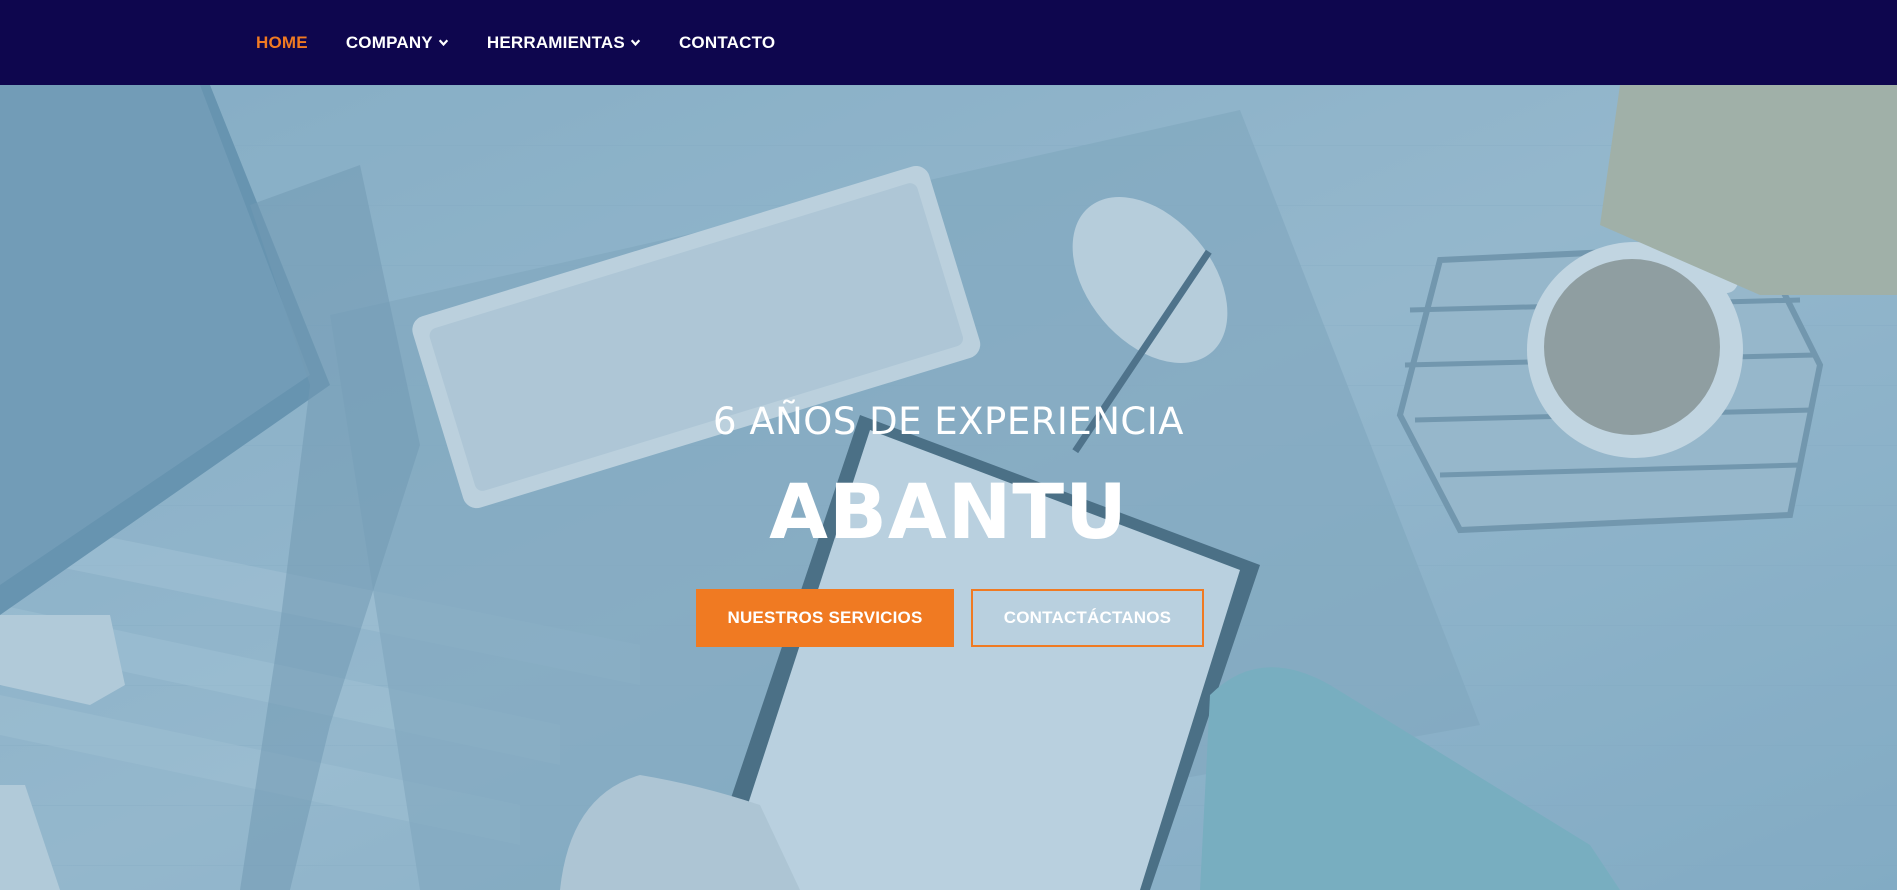 The image size is (1897, 890). I want to click on nav-item-home: HOME, so click(282, 43).